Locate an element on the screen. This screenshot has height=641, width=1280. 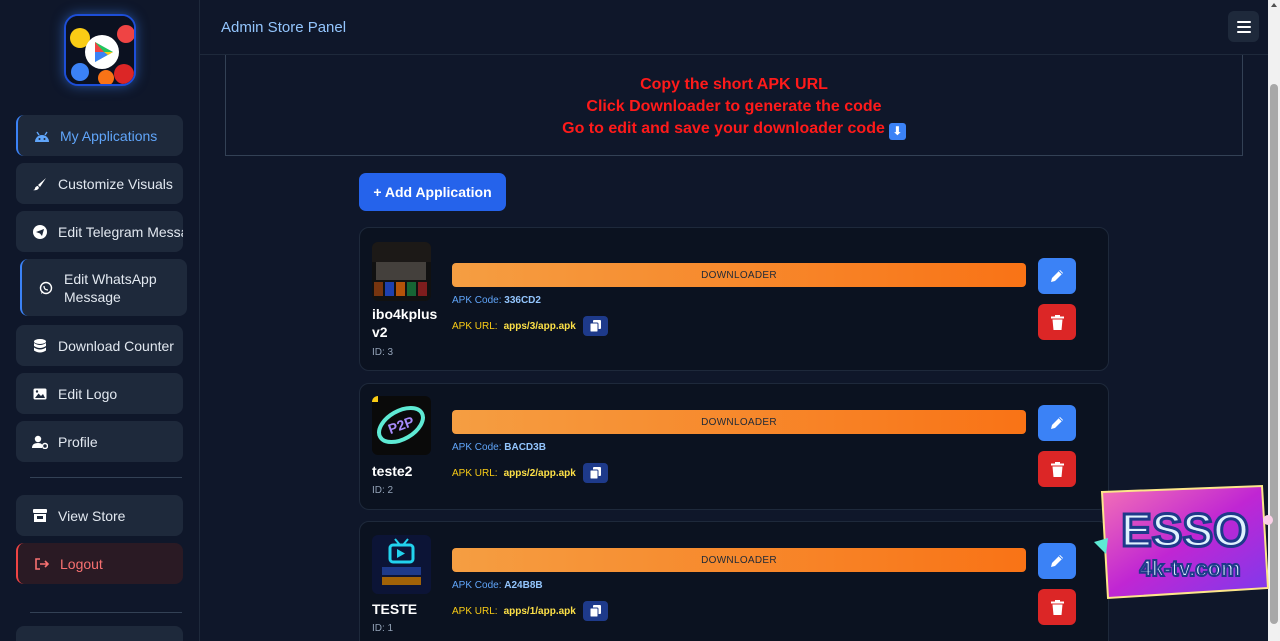
apk-url: APK URL: apps/2/app.apk is located at coordinates (530, 473).